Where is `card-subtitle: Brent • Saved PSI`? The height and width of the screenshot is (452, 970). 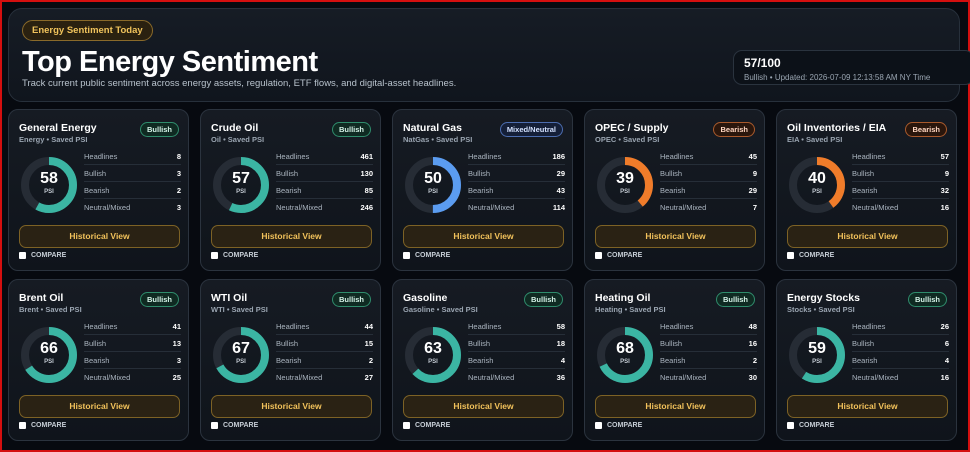 card-subtitle: Brent • Saved PSI is located at coordinates (50, 309).